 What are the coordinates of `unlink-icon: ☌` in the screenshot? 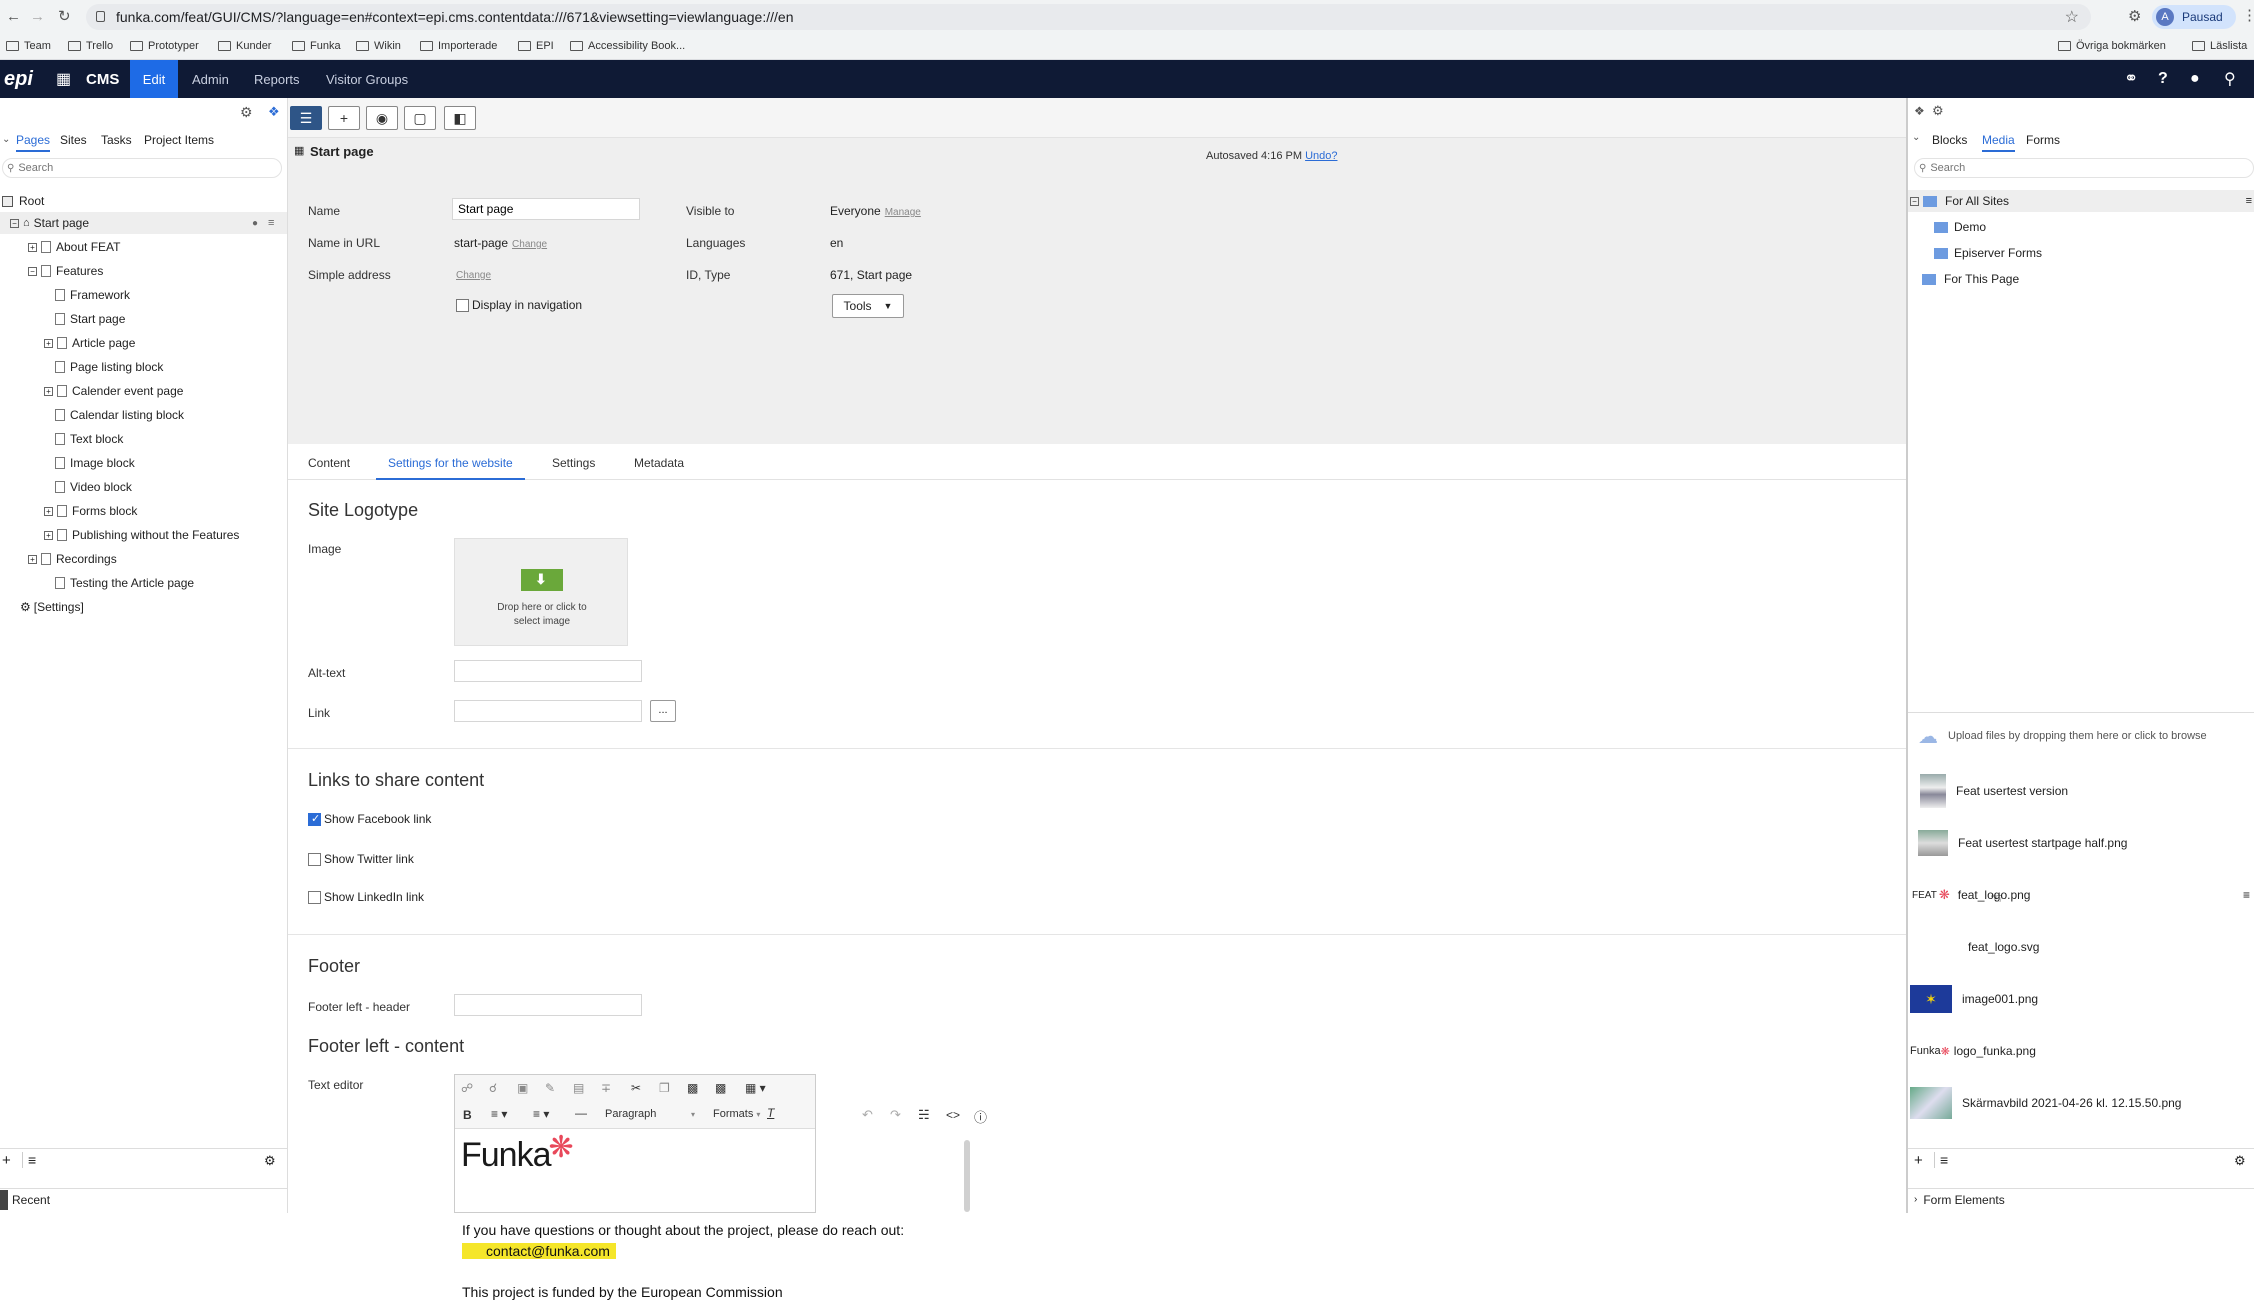 It's located at (493, 1088).